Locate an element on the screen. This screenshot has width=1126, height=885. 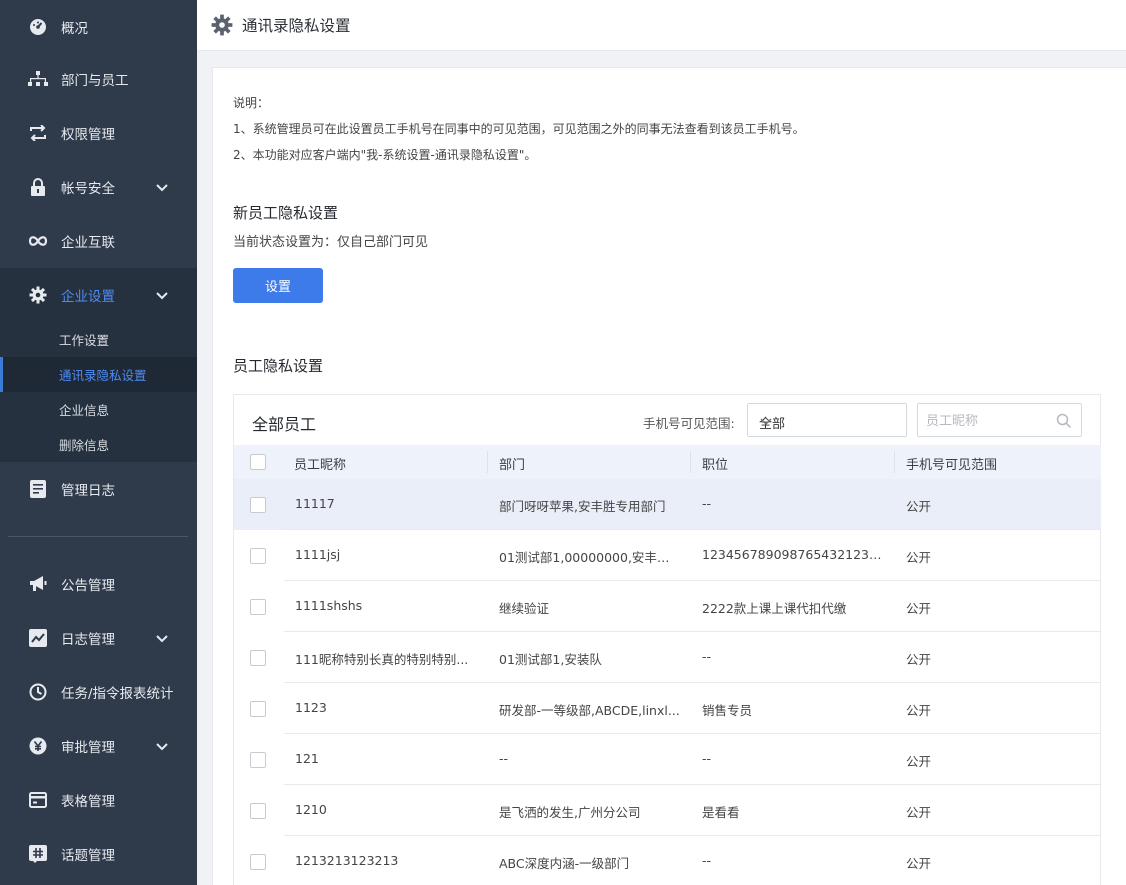
sidebar-item-forms: 表格管理 is located at coordinates (98, 800).